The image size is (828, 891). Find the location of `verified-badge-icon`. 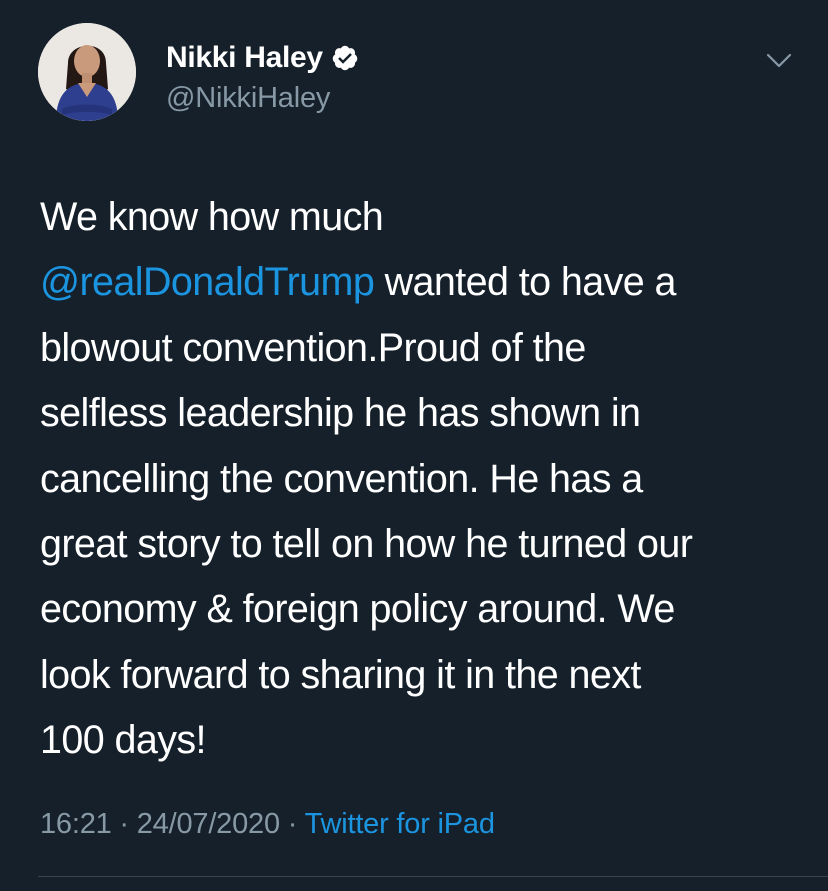

verified-badge-icon is located at coordinates (345, 58).